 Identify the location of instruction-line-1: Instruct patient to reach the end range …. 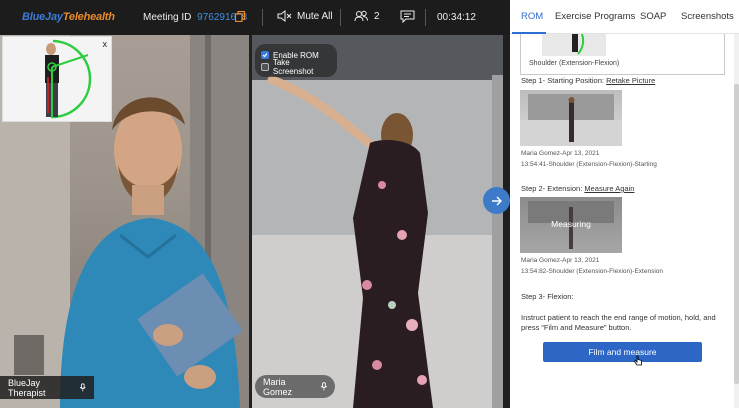
(618, 317).